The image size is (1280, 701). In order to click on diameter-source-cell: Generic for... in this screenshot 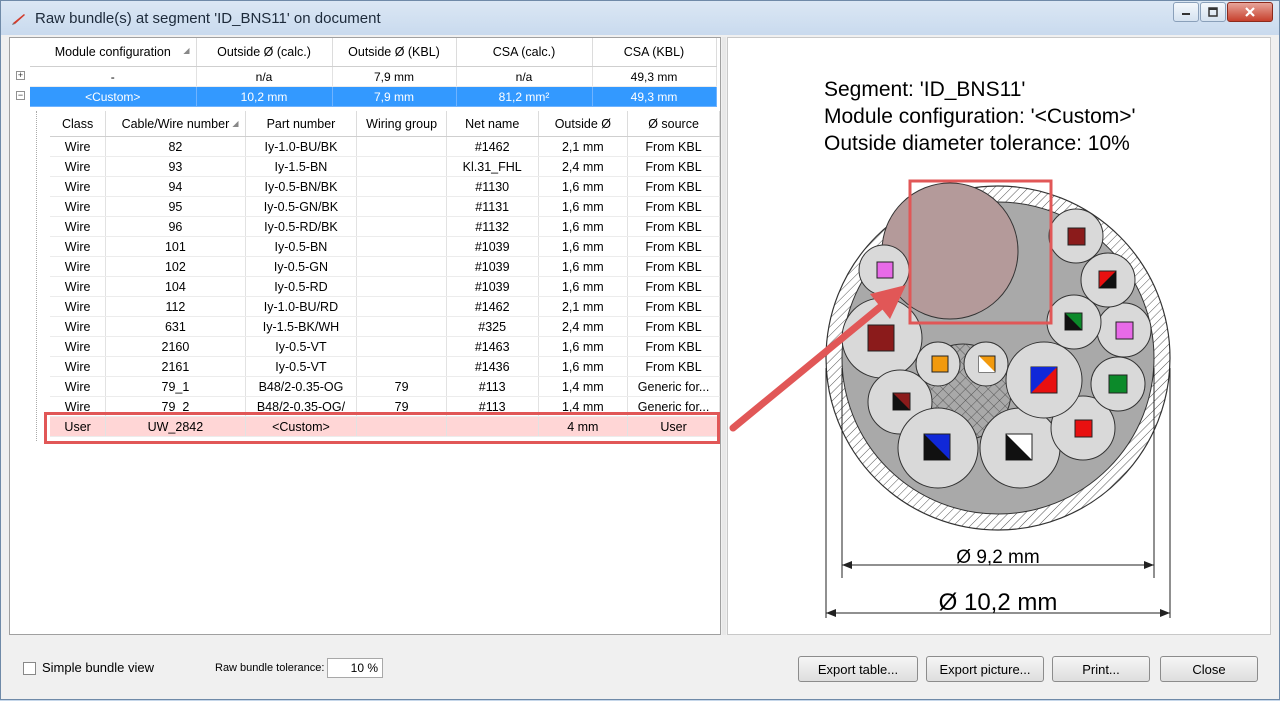, I will do `click(673, 386)`.